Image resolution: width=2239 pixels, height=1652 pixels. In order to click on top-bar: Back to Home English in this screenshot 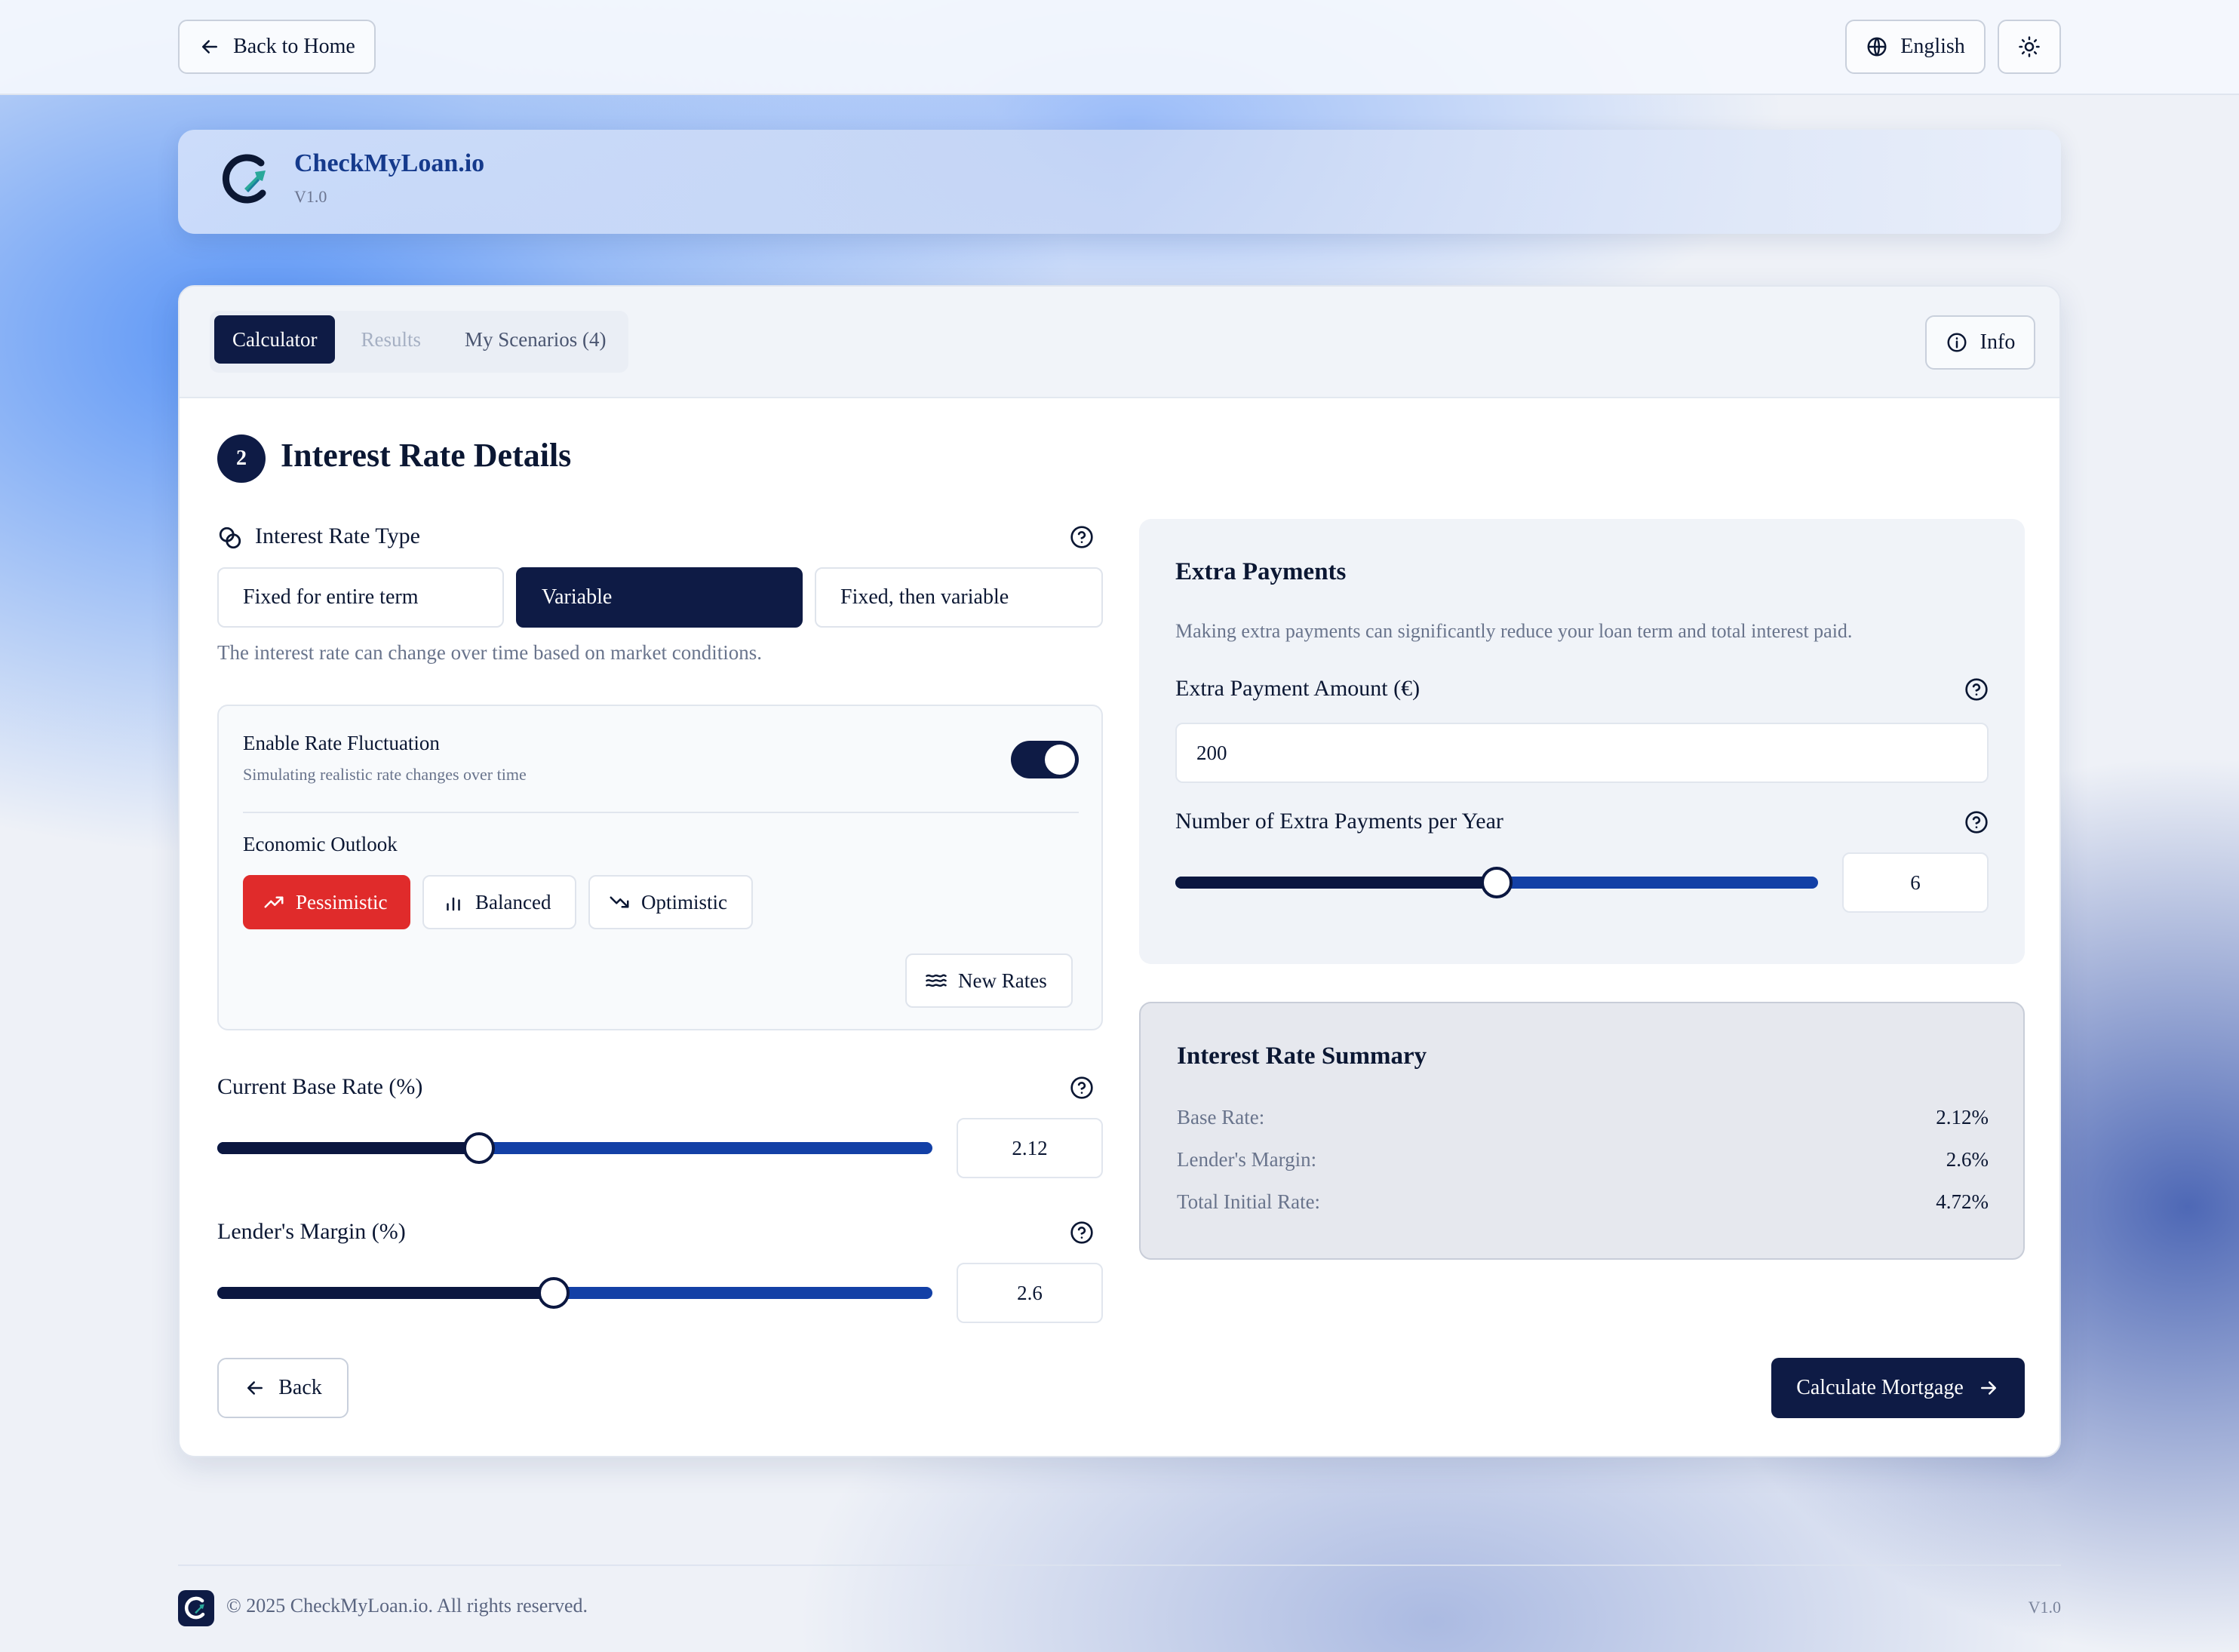, I will do `click(1119, 47)`.